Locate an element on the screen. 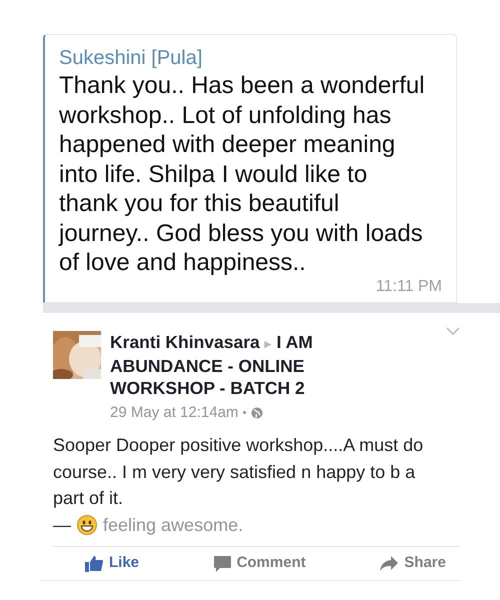  share-arrow-icon is located at coordinates (389, 563).